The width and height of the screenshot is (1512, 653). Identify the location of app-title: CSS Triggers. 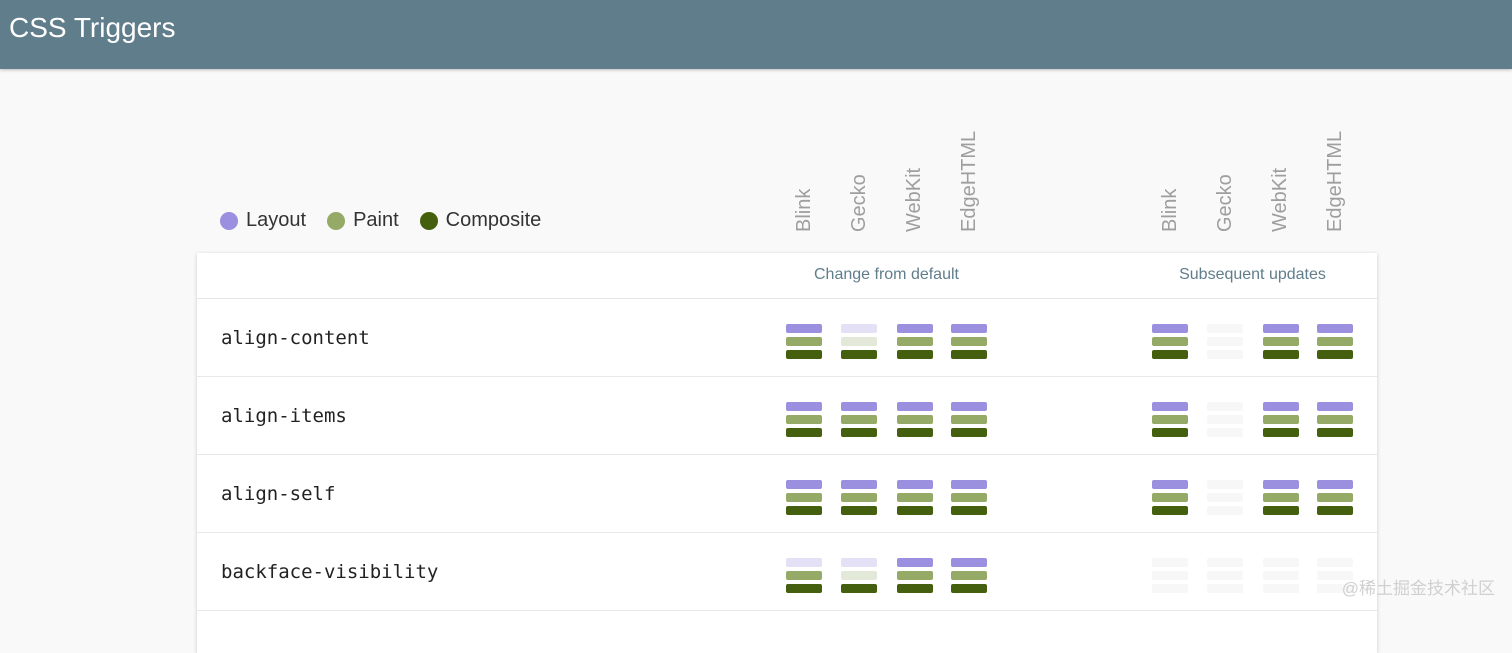
(92, 28).